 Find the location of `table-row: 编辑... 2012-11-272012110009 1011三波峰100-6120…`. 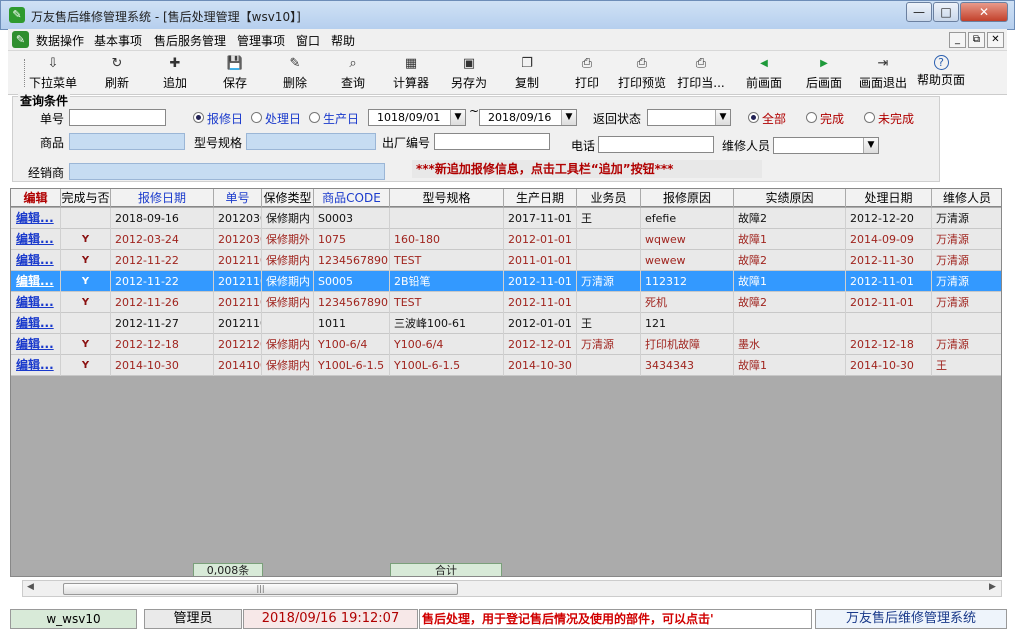

table-row: 编辑... 2012-11-272012110009 1011三波峰100-6120… is located at coordinates (506, 323).